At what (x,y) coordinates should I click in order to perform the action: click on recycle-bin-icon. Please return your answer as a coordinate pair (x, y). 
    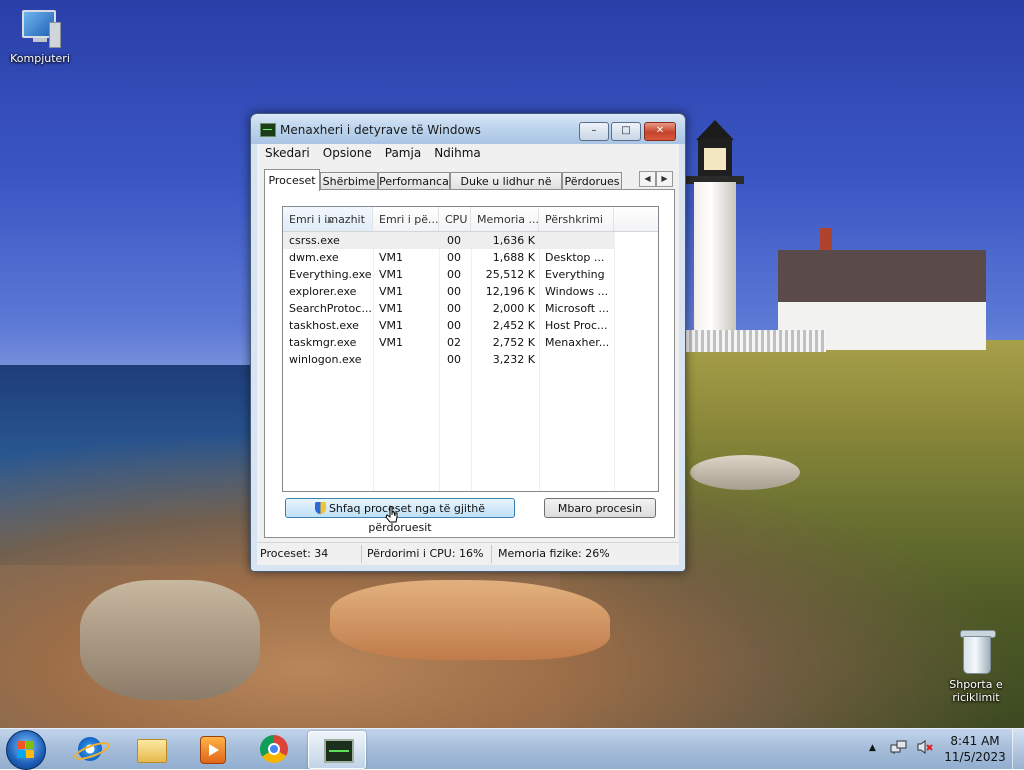
    Looking at the image, I should click on (978, 652).